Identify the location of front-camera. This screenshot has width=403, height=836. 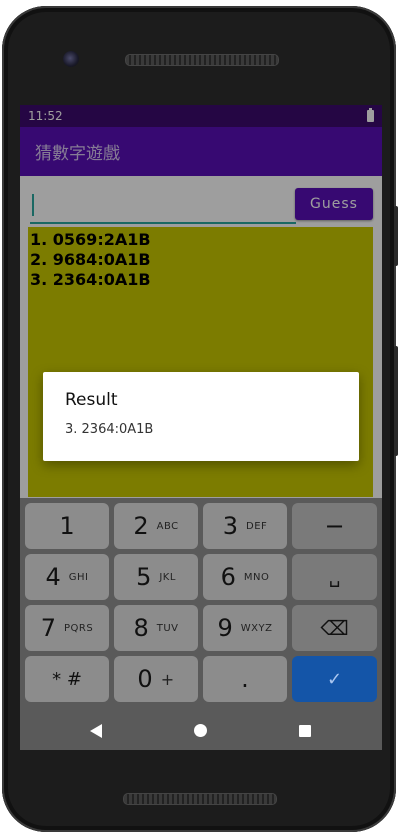
(71, 59).